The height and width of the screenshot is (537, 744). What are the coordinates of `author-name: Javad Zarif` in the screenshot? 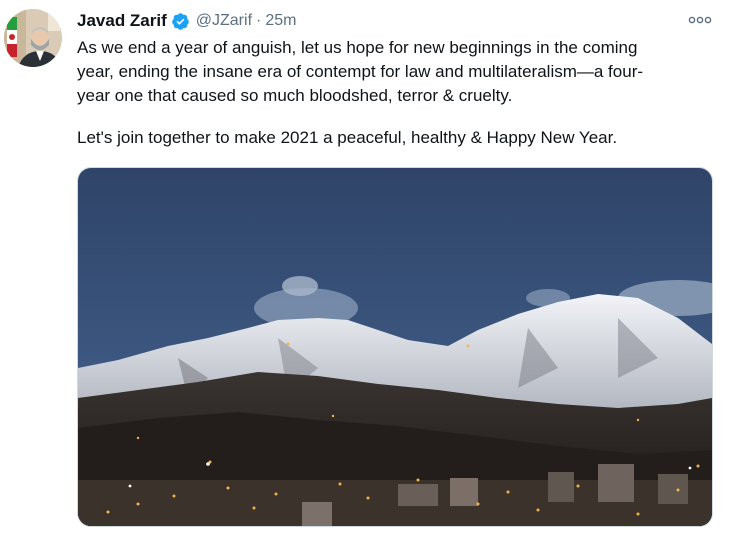 It's located at (122, 21).